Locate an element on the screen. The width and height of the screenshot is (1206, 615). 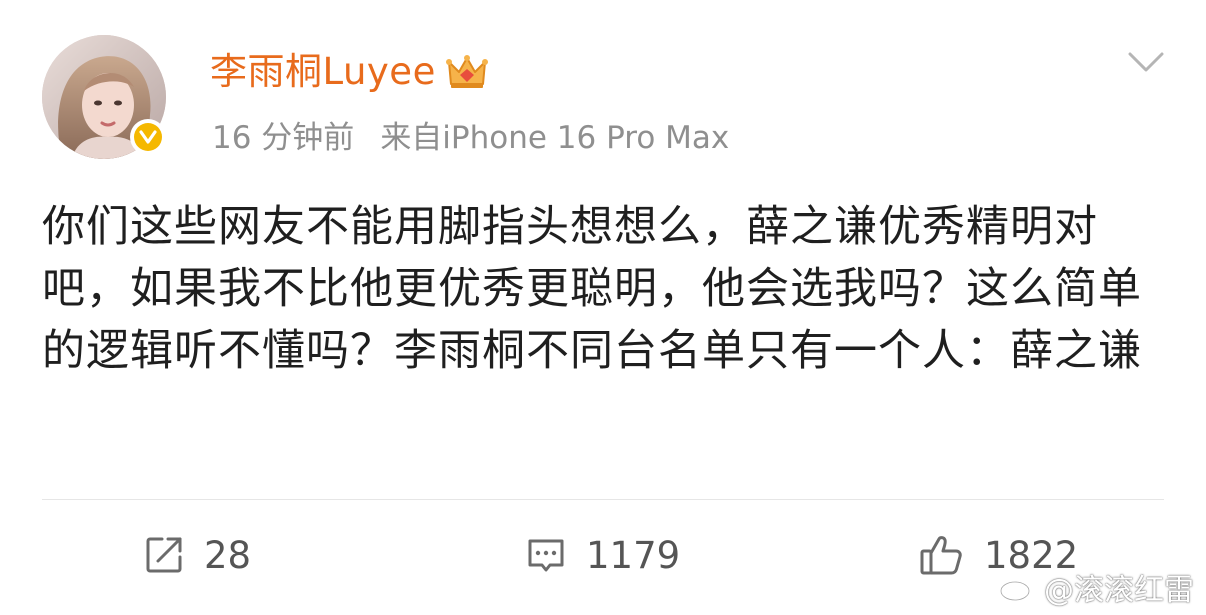
repost-button: 28 is located at coordinates (196, 555).